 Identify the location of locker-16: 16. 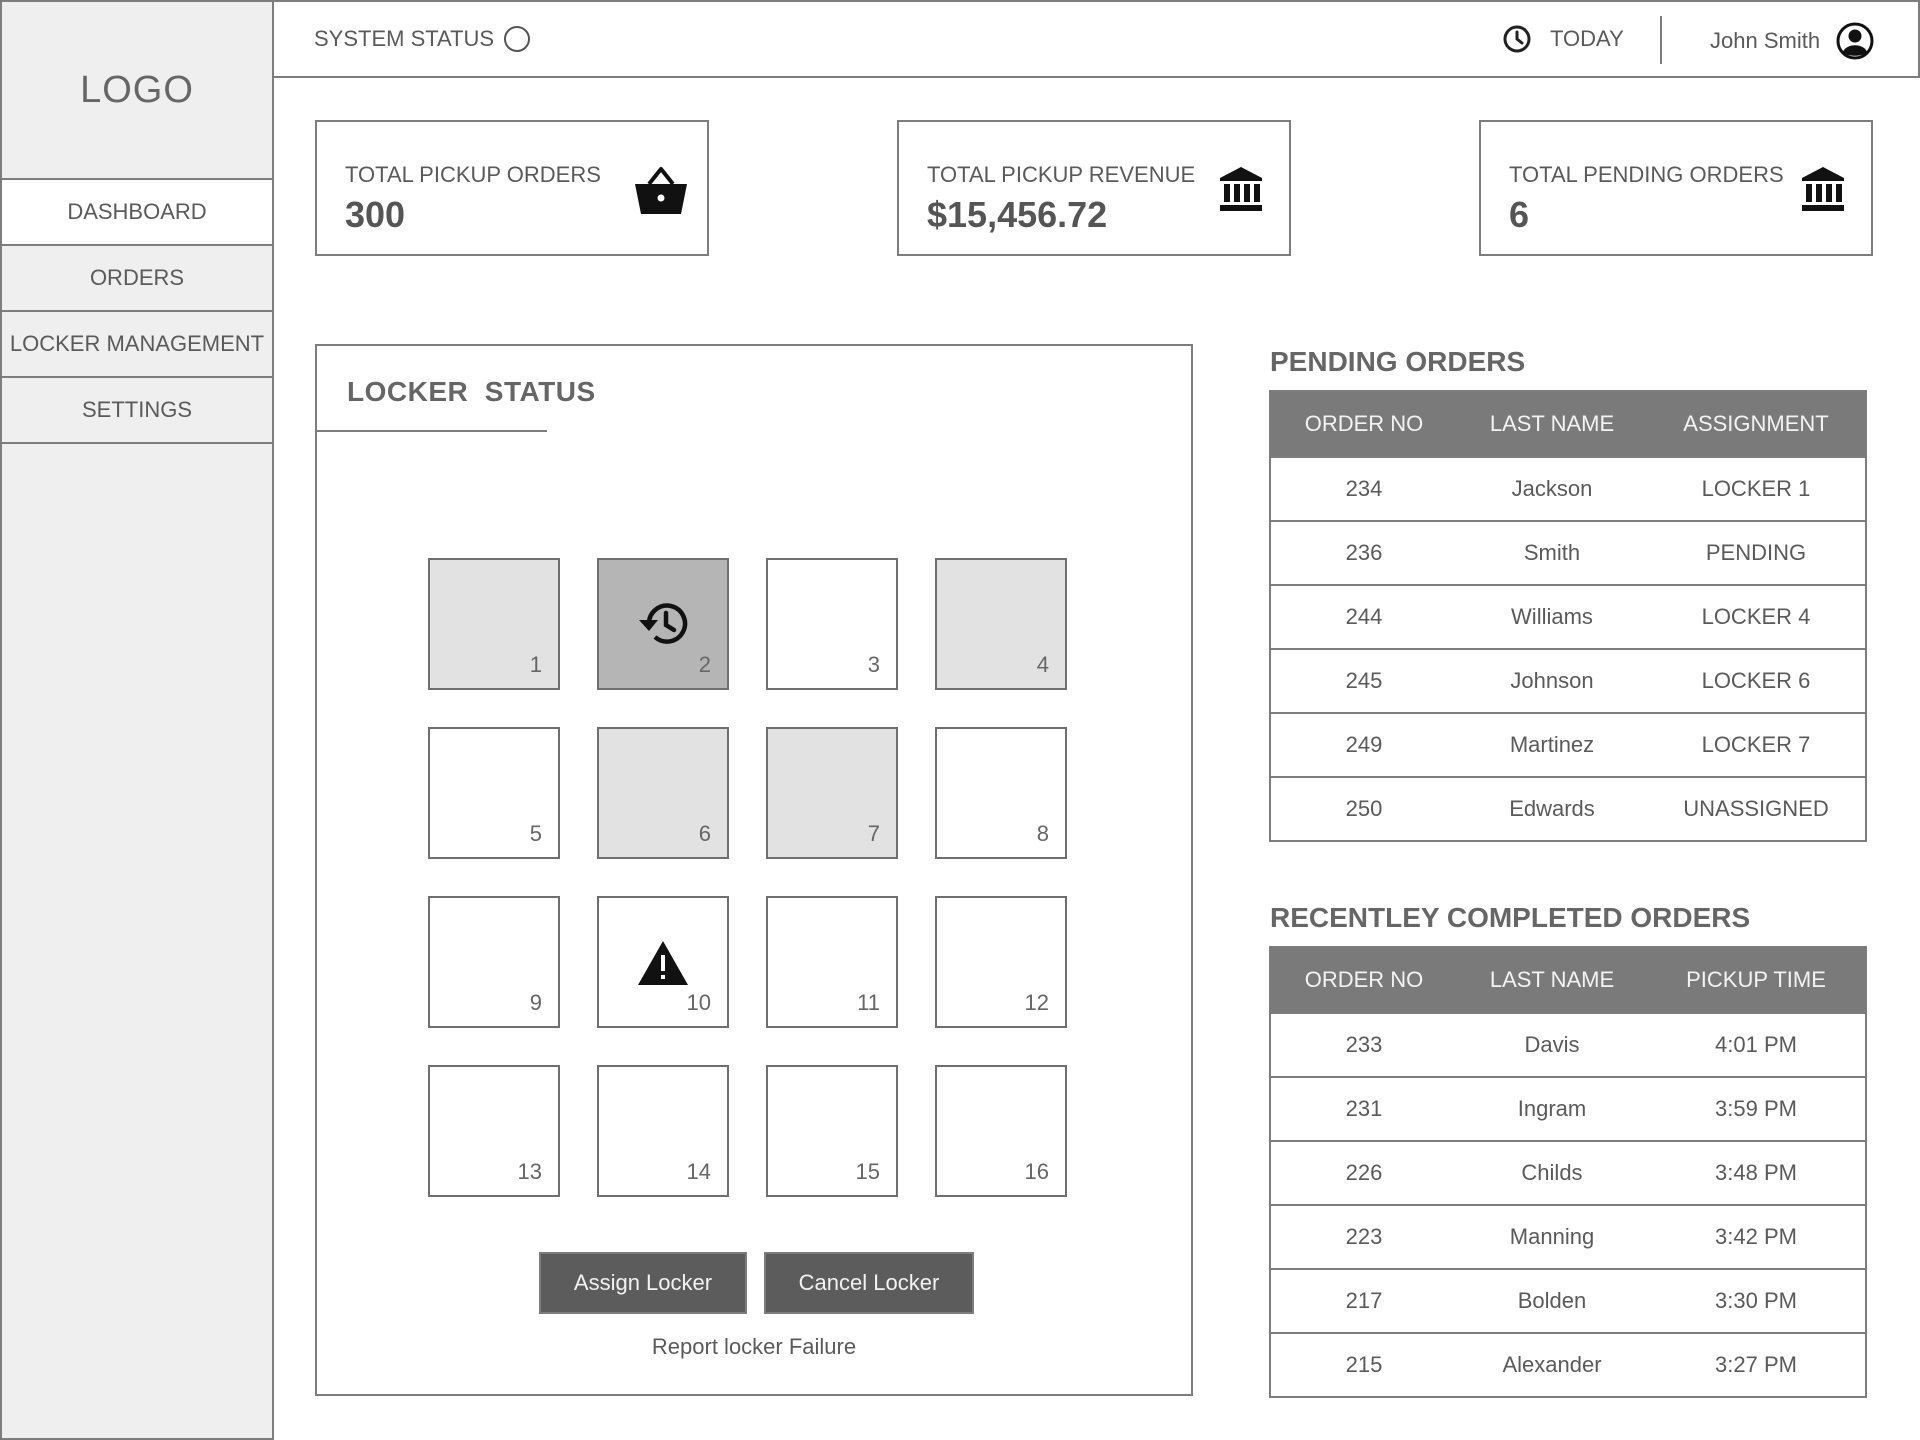
(1001, 1131).